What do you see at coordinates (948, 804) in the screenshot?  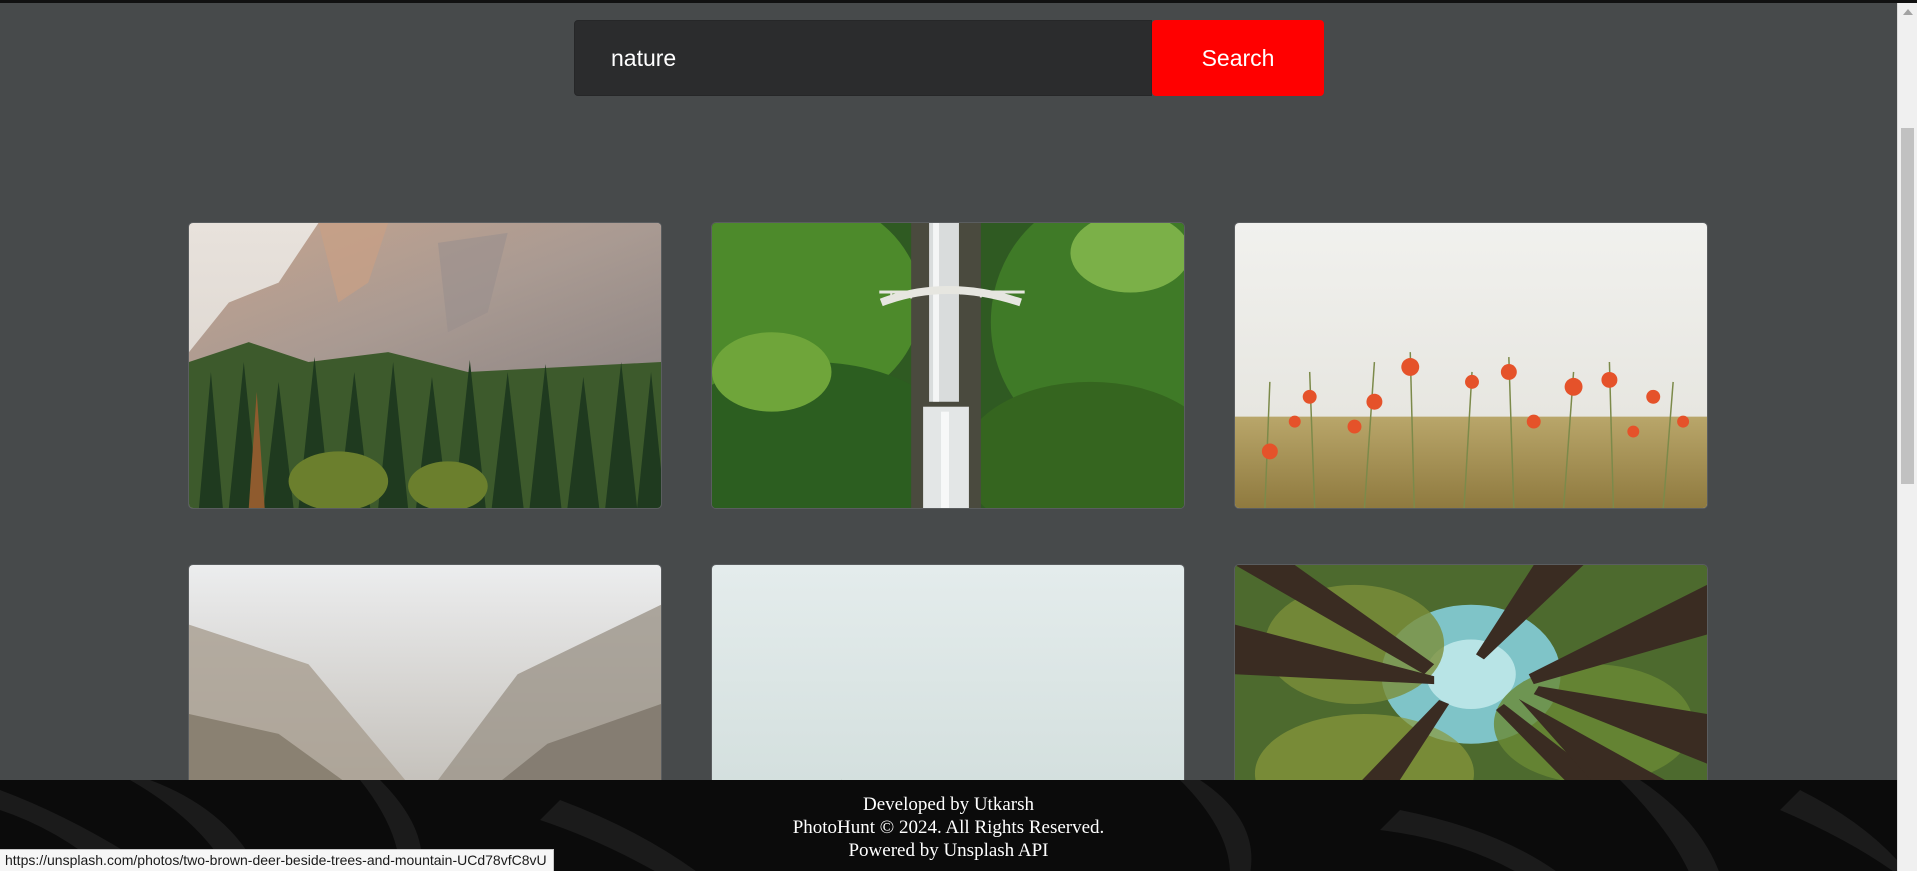 I see `footer-developer: Developed by Utkarsh` at bounding box center [948, 804].